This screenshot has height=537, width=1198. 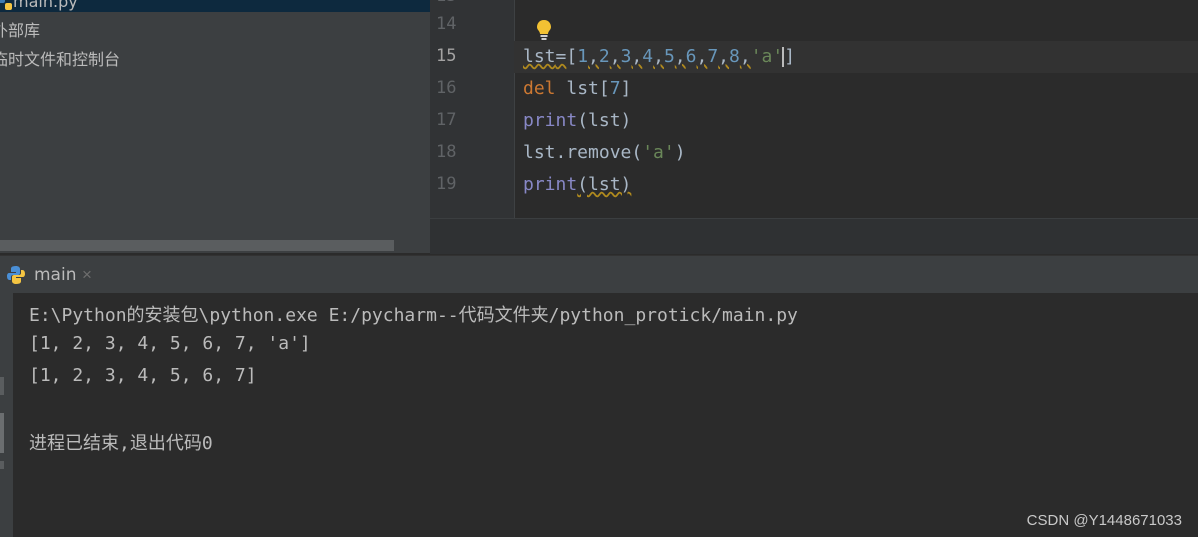 I want to click on code-line-17: print(lst), so click(x=577, y=120).